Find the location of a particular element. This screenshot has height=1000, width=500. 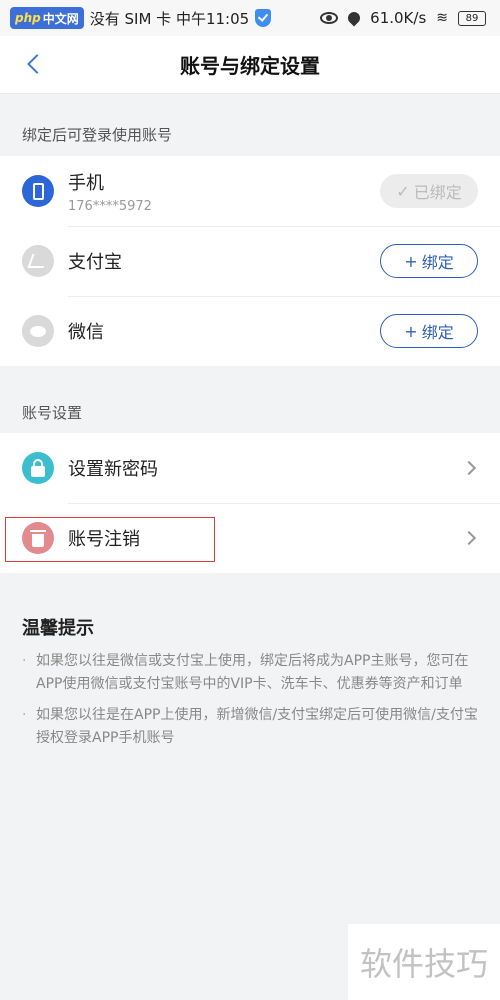

status-bar: php 中文网 没有 SIM 卡 中午11:05 61.0K/s ≋ 89 is located at coordinates (250, 18).